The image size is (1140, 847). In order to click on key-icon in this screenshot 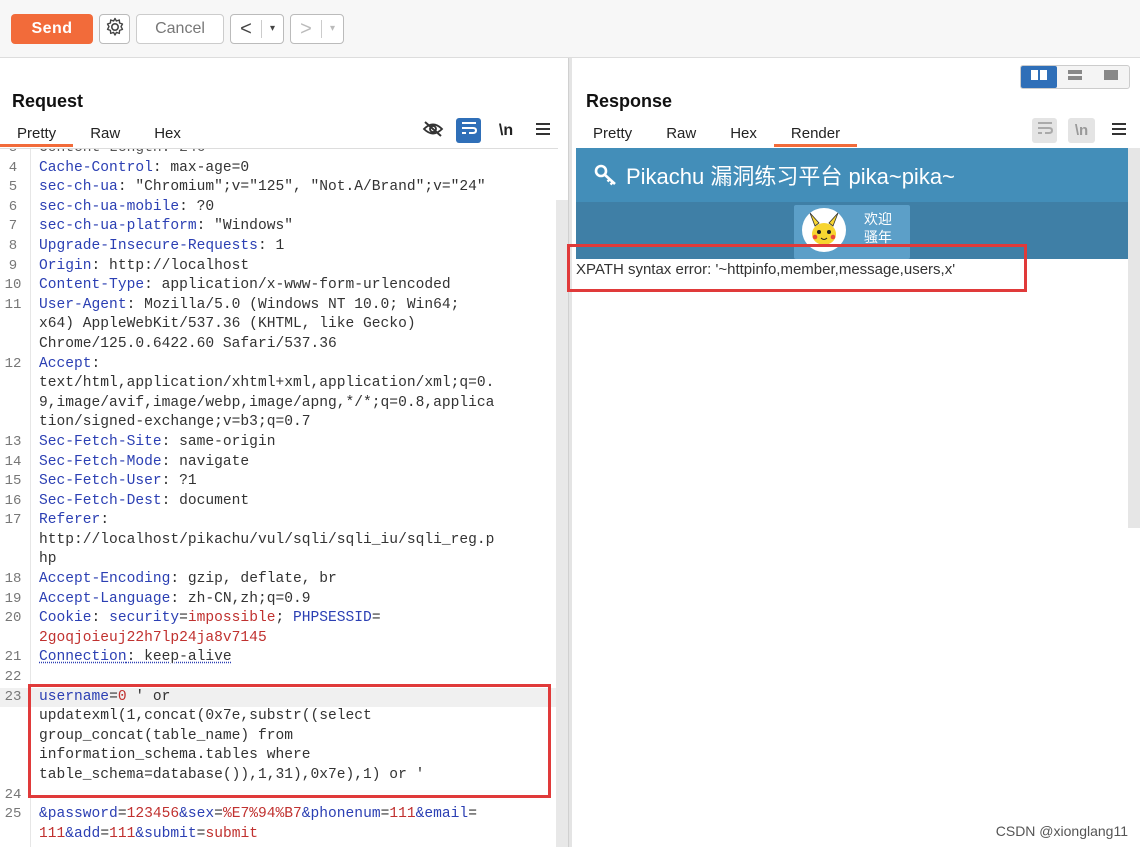, I will do `click(606, 175)`.